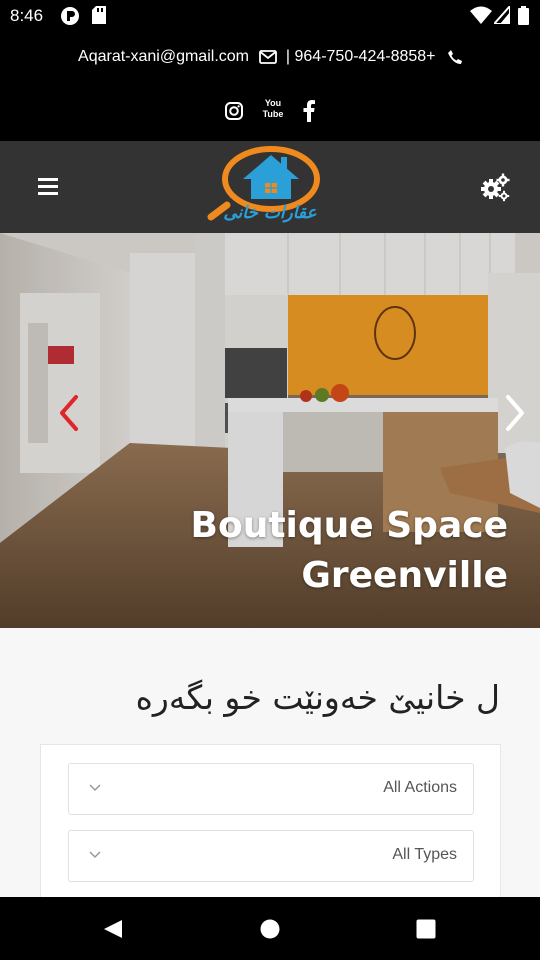 This screenshot has height=960, width=540. What do you see at coordinates (70, 16) in the screenshot?
I see `app-notification-icon` at bounding box center [70, 16].